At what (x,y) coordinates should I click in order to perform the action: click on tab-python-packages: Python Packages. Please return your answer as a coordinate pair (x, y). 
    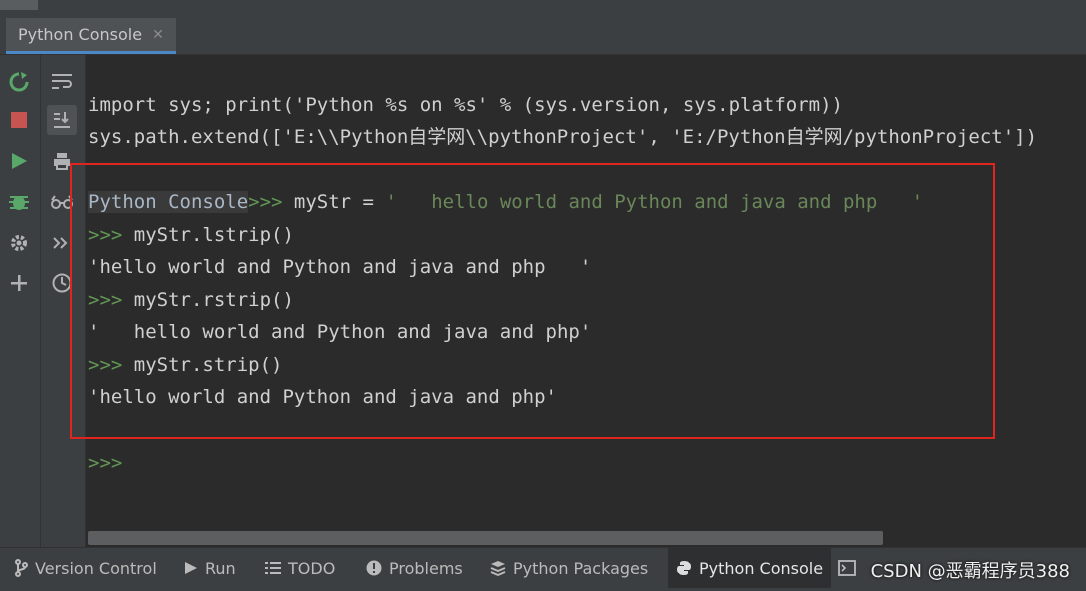
    Looking at the image, I should click on (569, 568).